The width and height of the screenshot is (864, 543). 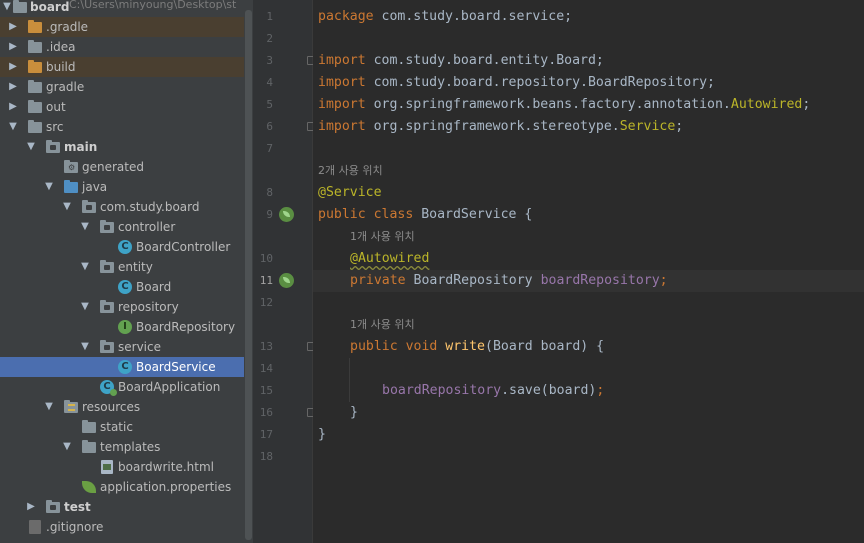 I want to click on tree-item-label: test, so click(x=77, y=507).